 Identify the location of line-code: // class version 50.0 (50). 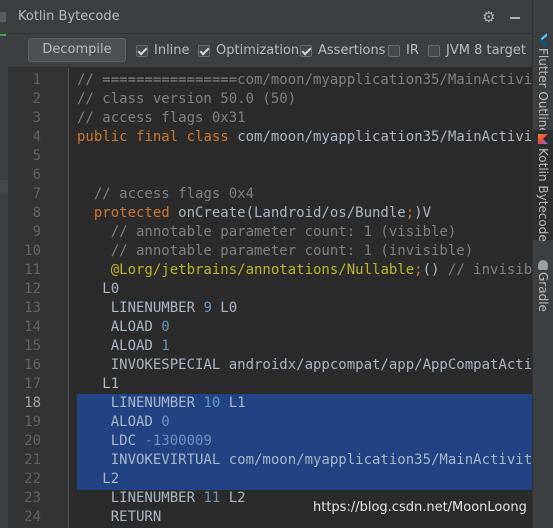
(187, 99).